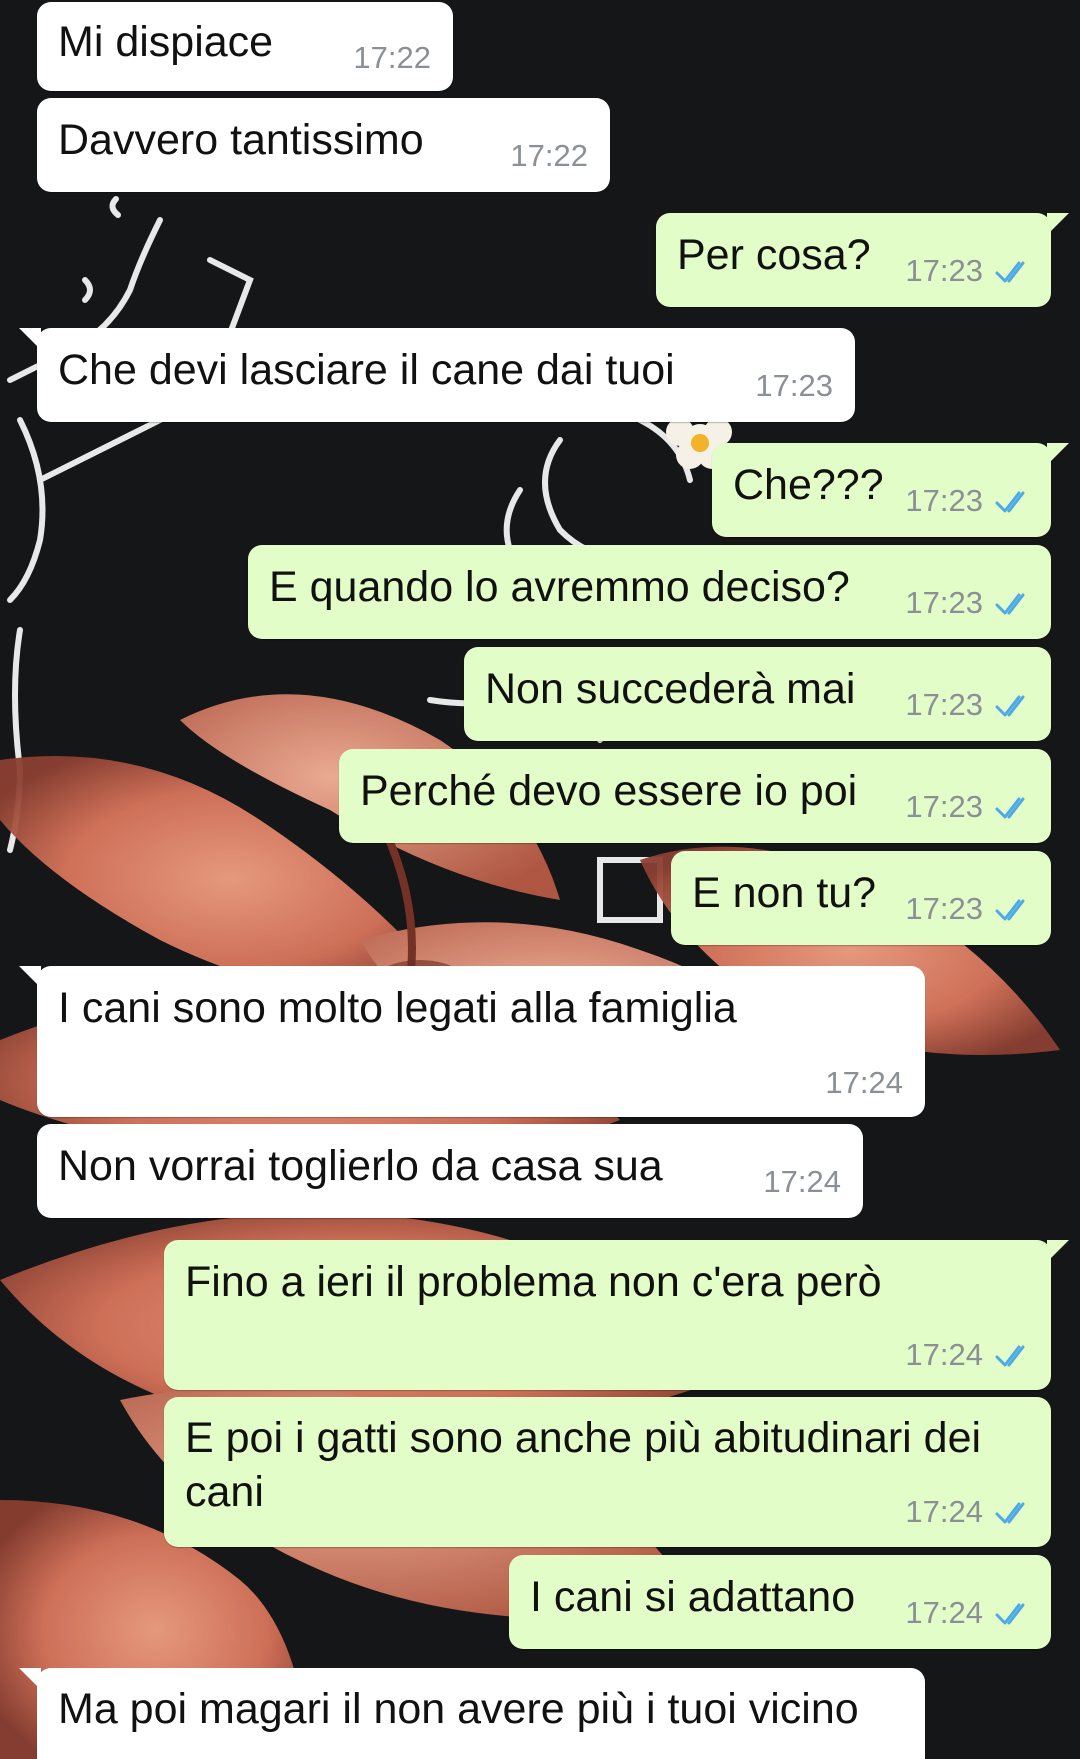  I want to click on message-text: Perché devo essere io poi, so click(609, 791).